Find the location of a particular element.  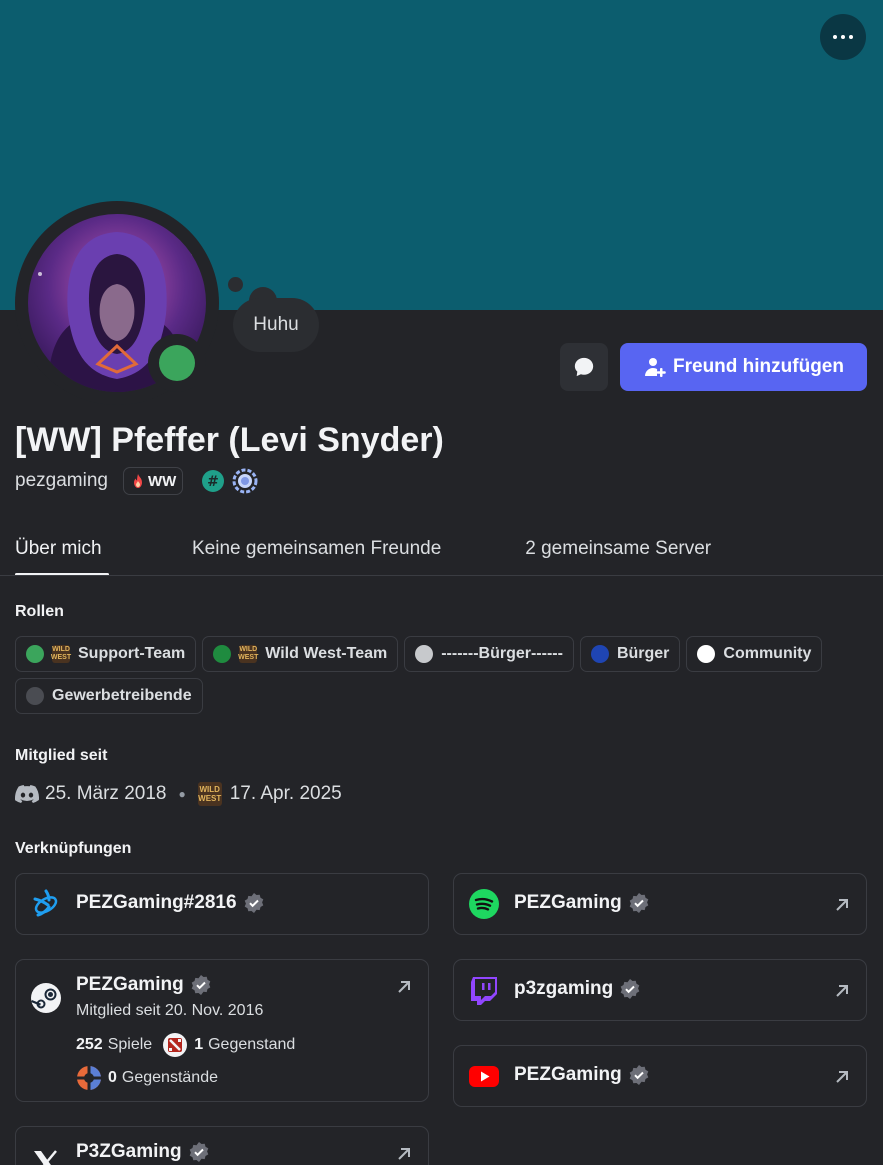

message-button is located at coordinates (584, 367).